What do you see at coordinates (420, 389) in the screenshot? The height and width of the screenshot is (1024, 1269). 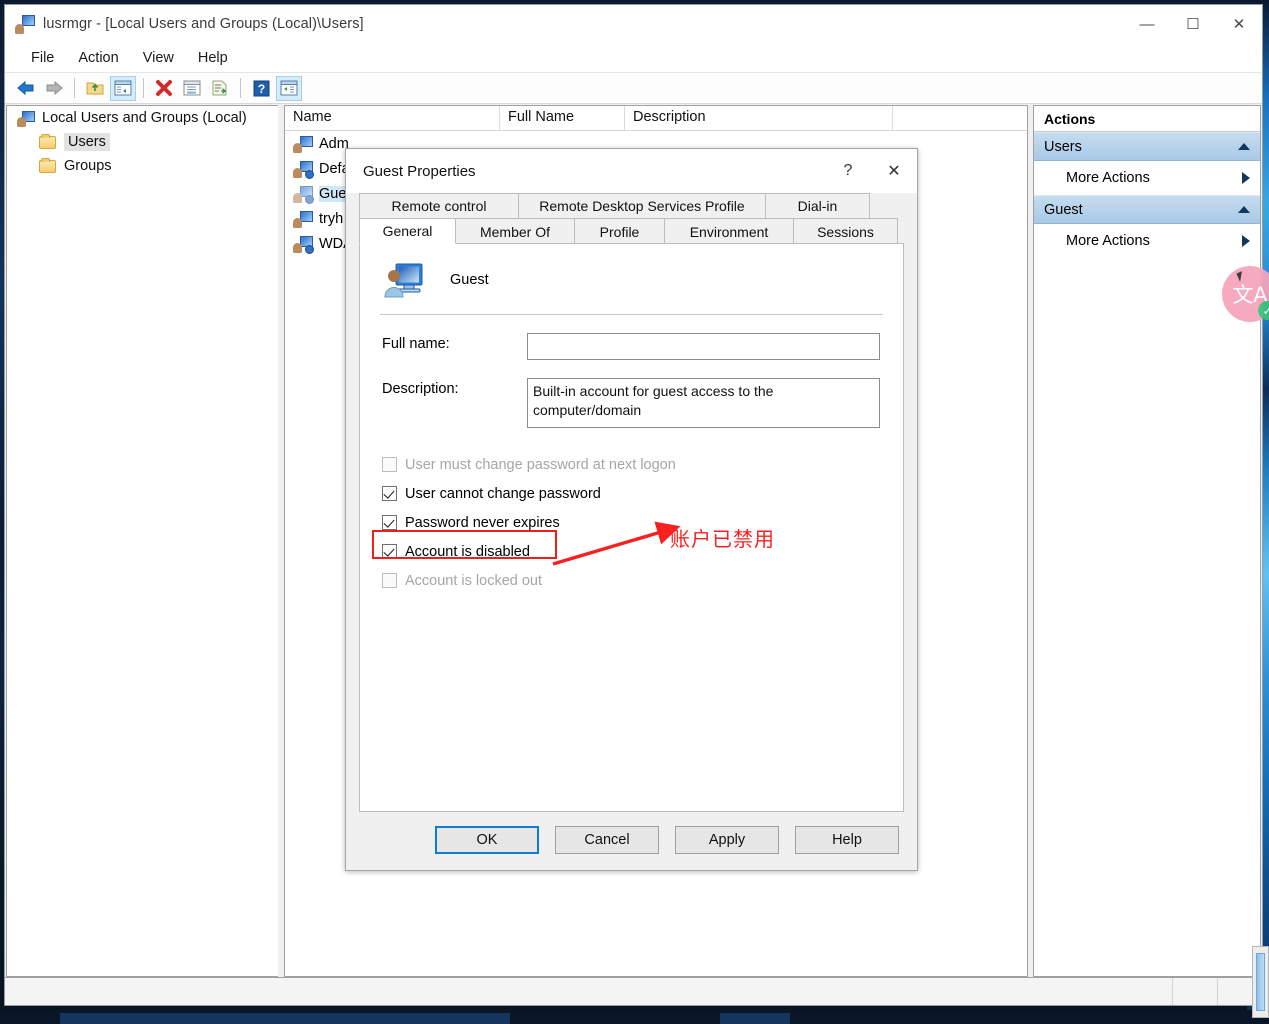 I see `description-label: Description:` at bounding box center [420, 389].